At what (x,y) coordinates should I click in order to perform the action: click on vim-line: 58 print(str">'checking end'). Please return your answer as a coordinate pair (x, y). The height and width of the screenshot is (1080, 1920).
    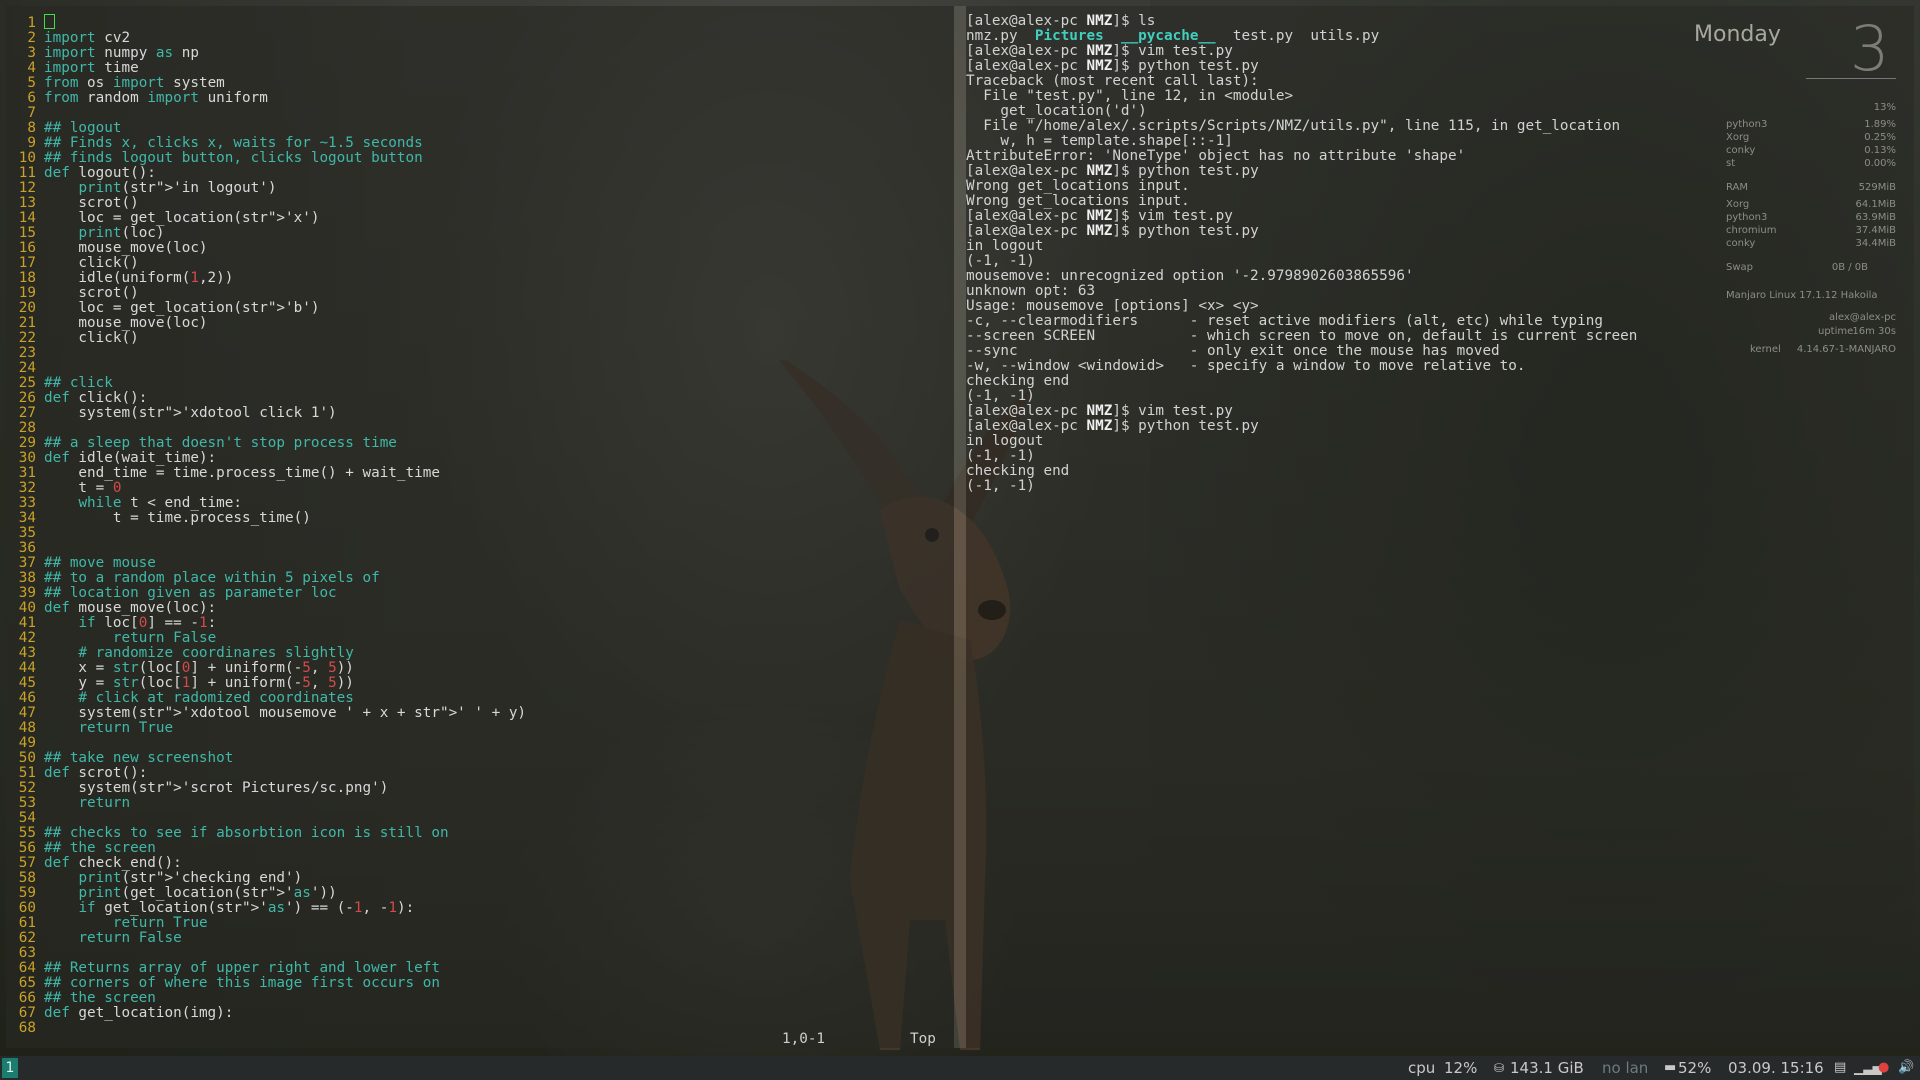
    Looking at the image, I should click on (266, 878).